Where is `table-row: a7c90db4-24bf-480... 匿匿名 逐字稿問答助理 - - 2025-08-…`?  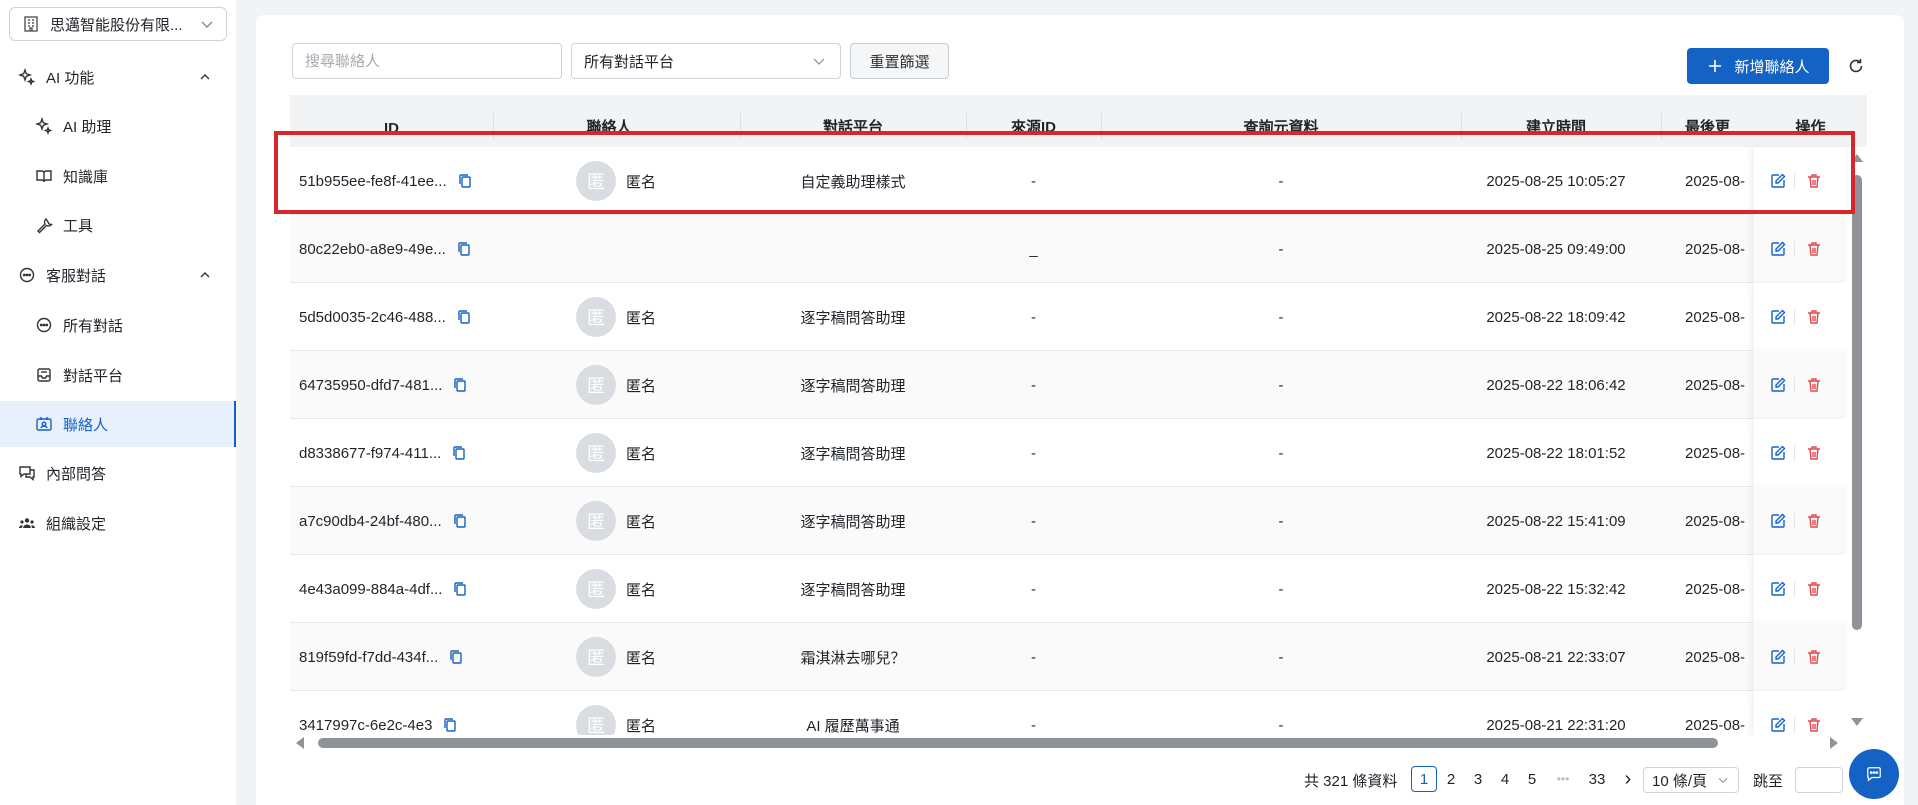 table-row: a7c90db4-24bf-480... 匿匿名 逐字稿問答助理 - - 2025-08-… is located at coordinates (1068, 521).